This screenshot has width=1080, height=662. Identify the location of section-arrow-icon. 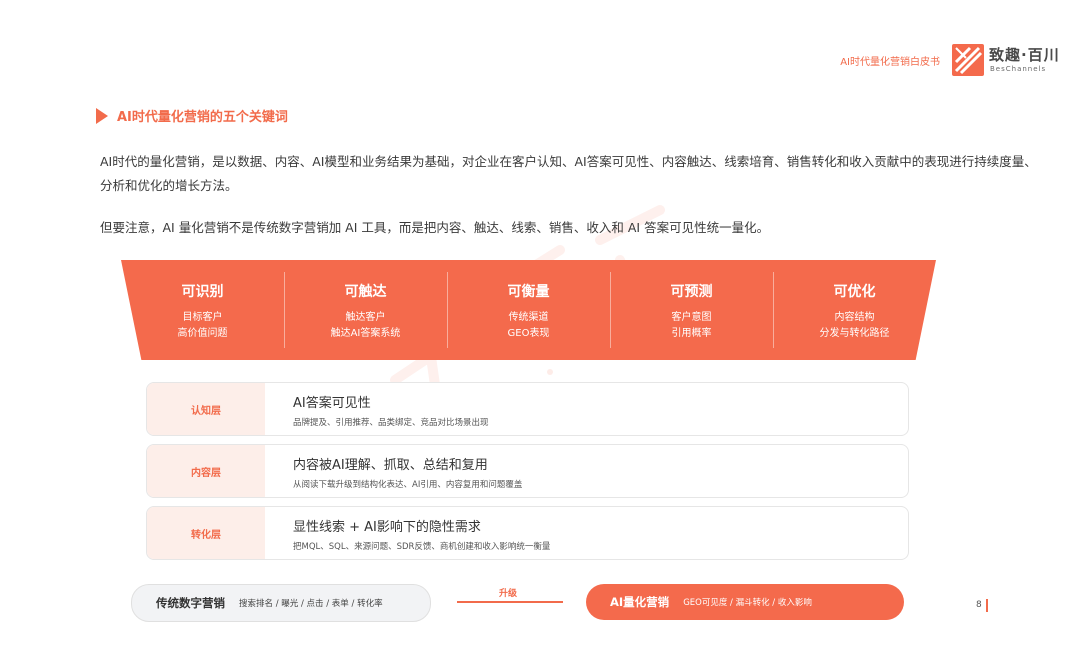
(102, 116).